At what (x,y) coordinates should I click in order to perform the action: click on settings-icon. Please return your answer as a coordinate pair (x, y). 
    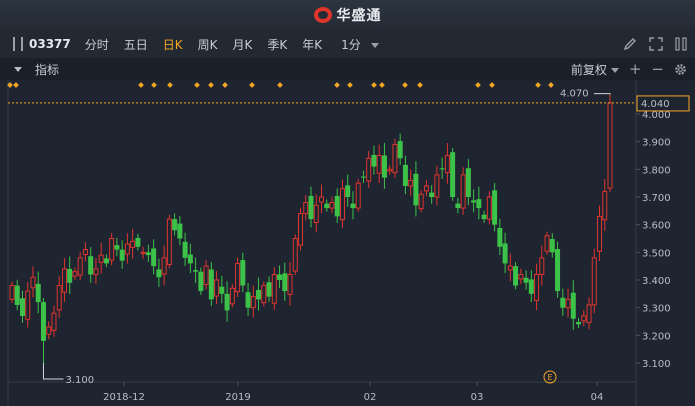
    Looking at the image, I should click on (680, 69).